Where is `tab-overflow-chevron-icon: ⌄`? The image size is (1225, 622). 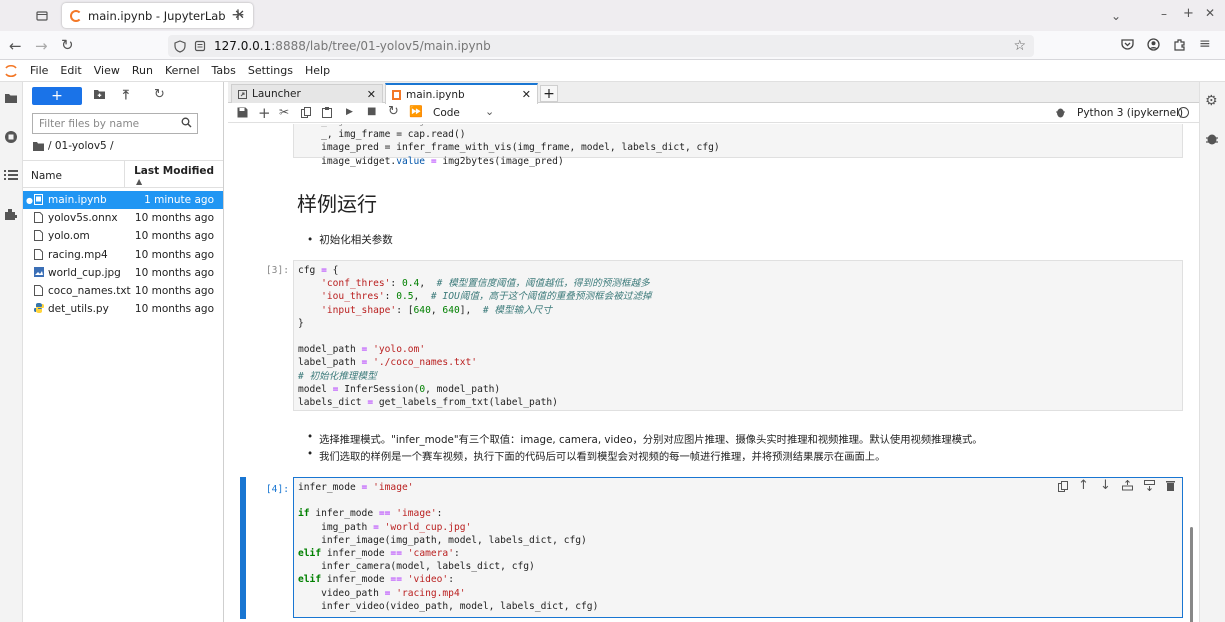 tab-overflow-chevron-icon: ⌄ is located at coordinates (1116, 16).